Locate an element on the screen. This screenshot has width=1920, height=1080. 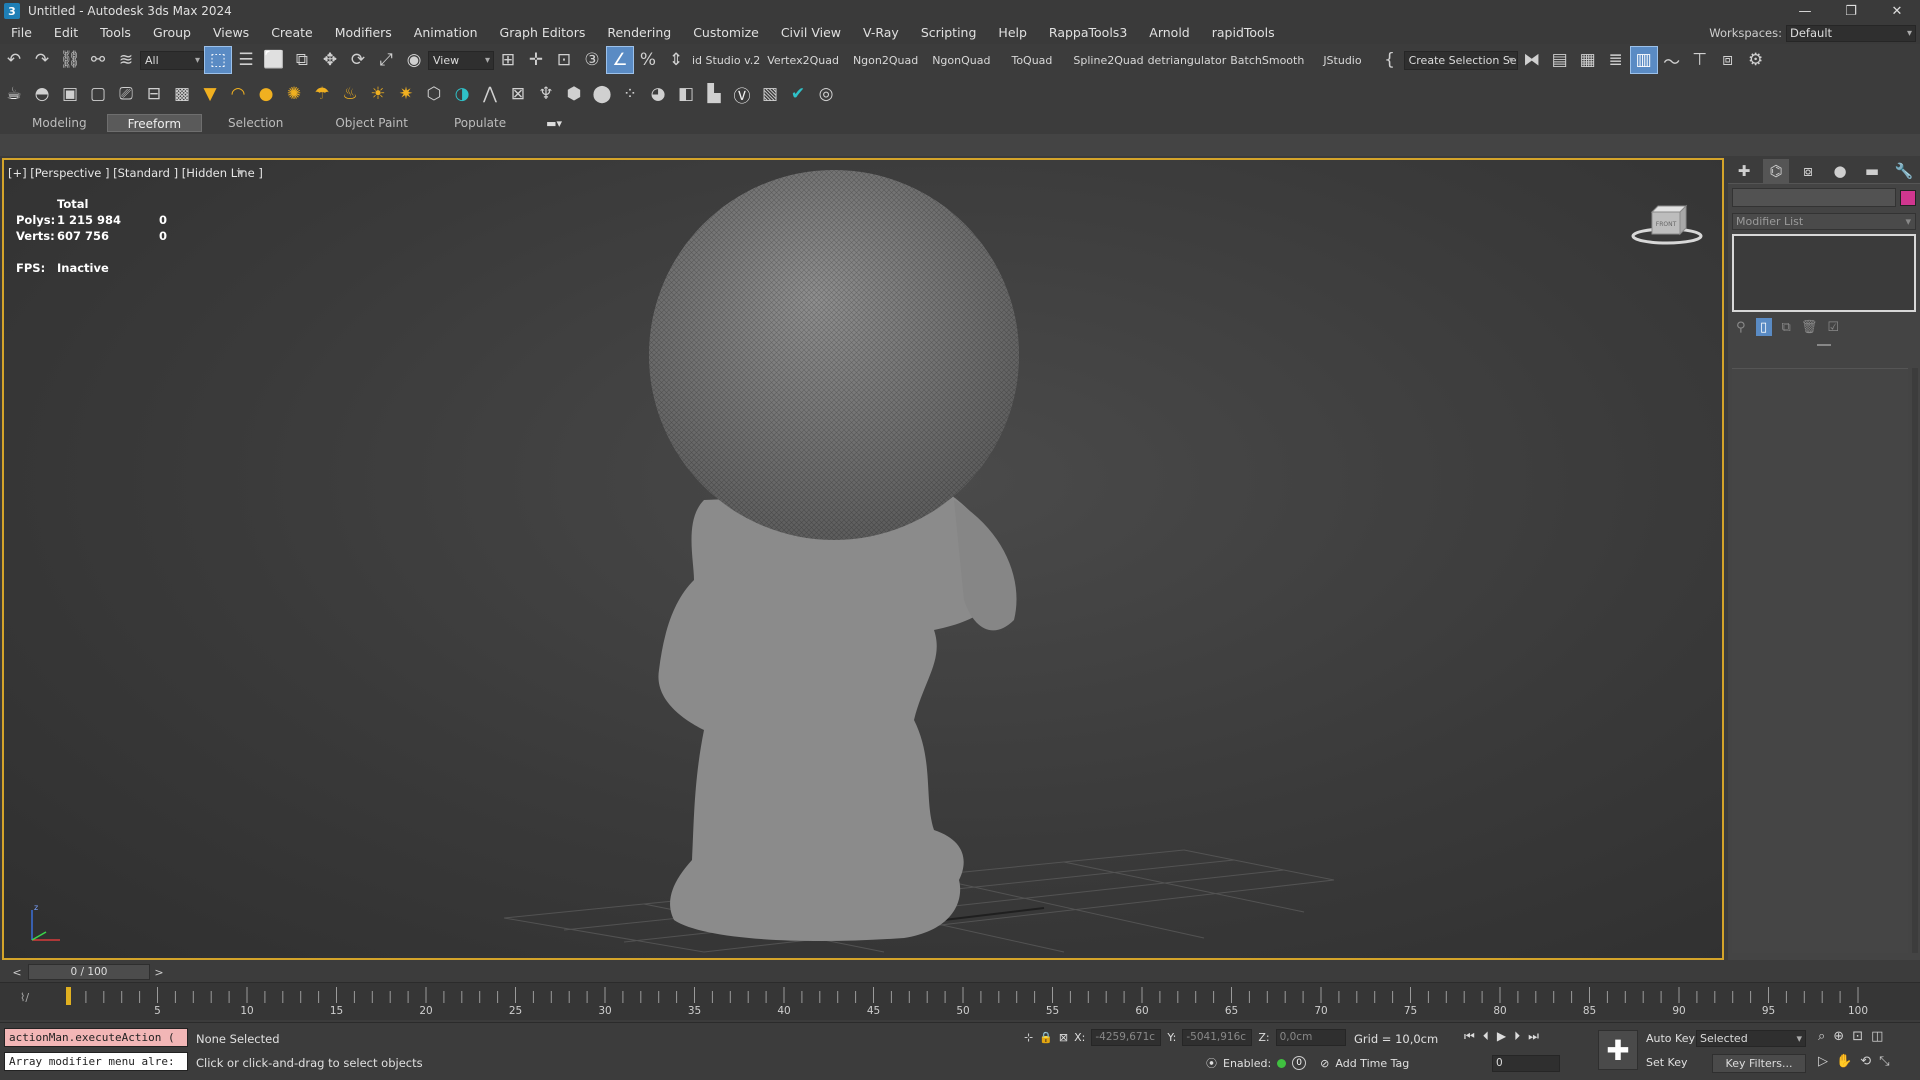
mini-curve-editor-icon: ⌇∕ is located at coordinates (24, 997).